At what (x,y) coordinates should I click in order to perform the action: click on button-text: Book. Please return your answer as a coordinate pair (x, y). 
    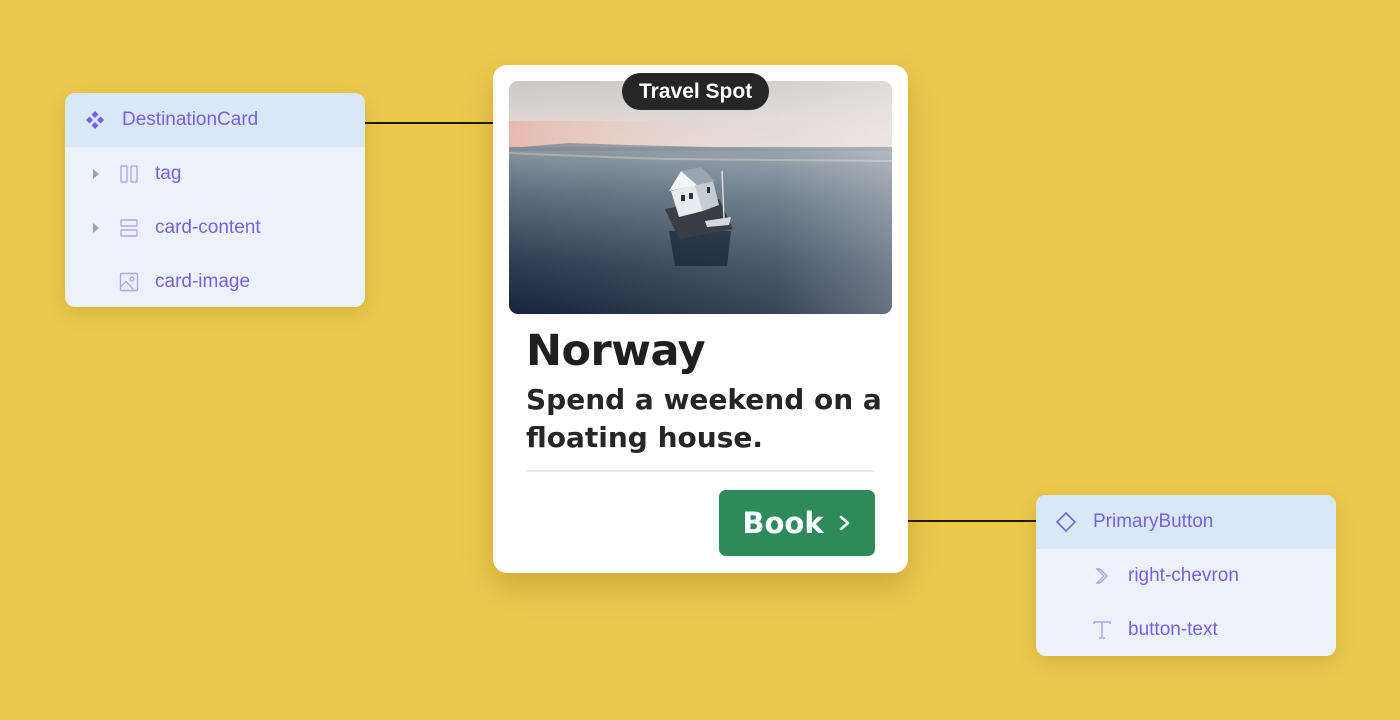
    Looking at the image, I should click on (783, 523).